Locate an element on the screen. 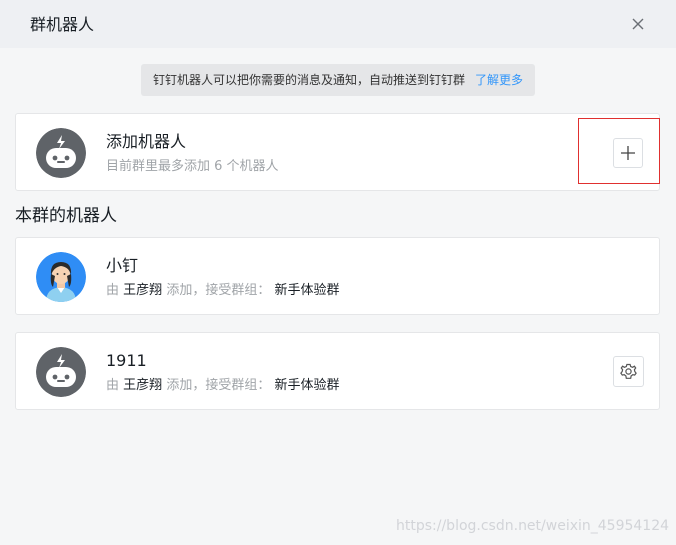  window-title: 群机器人 is located at coordinates (62, 24).